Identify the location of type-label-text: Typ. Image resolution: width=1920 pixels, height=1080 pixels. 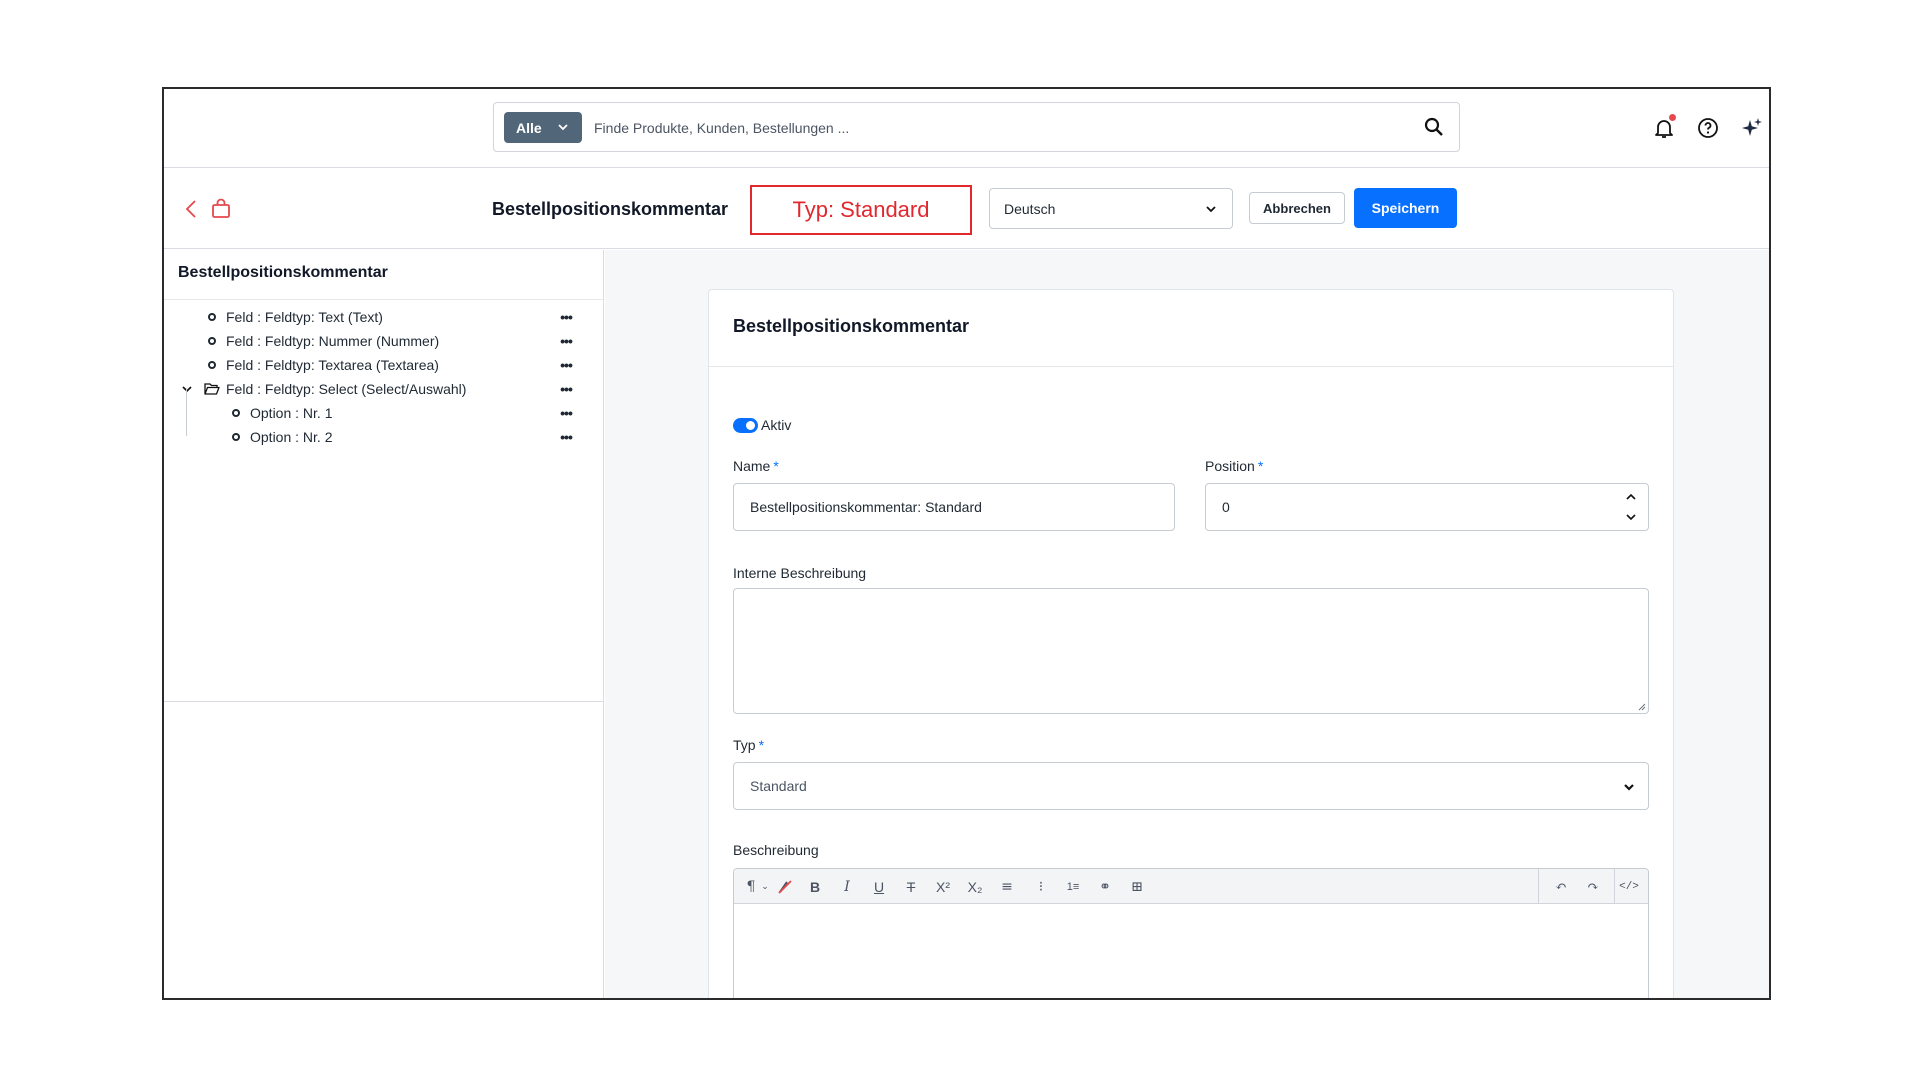
(744, 745).